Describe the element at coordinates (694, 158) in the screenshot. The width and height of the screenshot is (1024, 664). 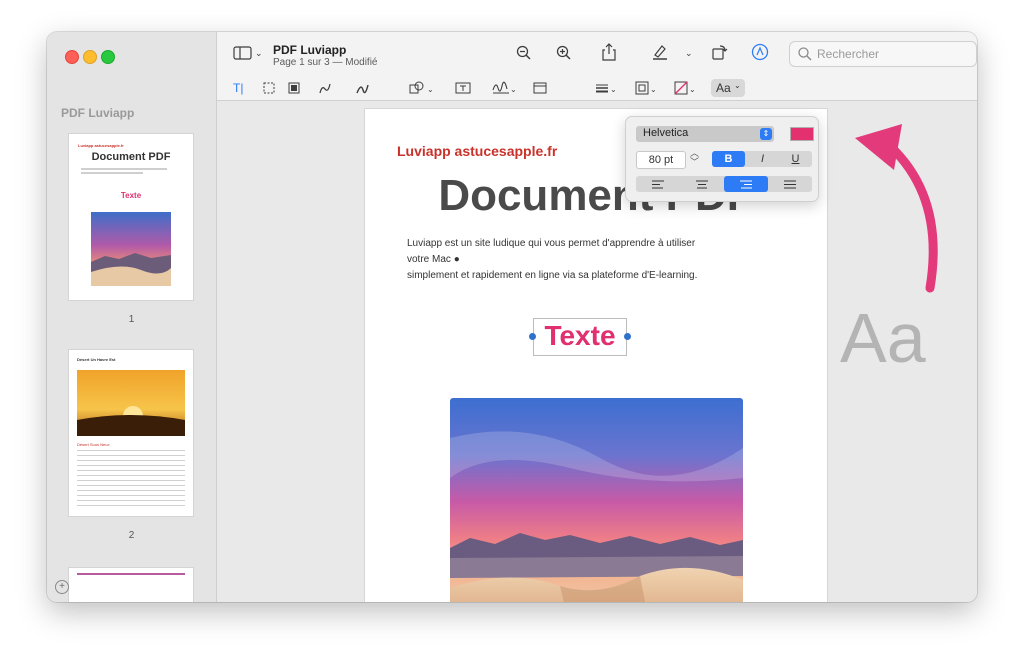
I see `font-size-stepper-icon: ︿ ﹀` at that location.